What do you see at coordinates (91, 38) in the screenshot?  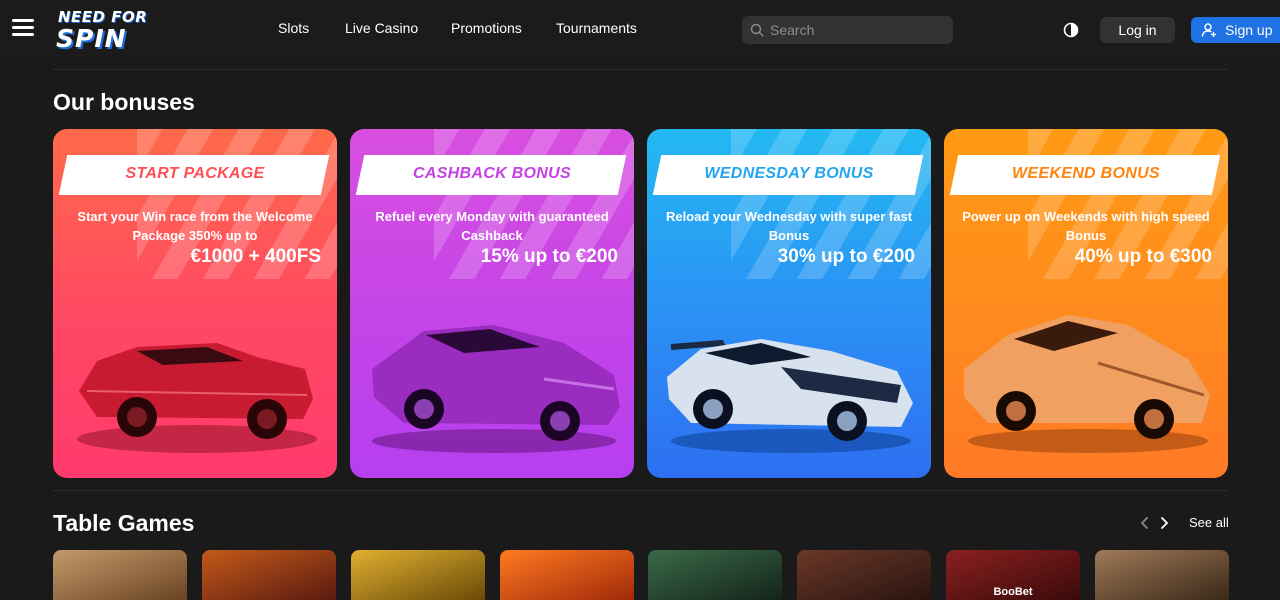 I see `logo-line-bottom: SPIN` at bounding box center [91, 38].